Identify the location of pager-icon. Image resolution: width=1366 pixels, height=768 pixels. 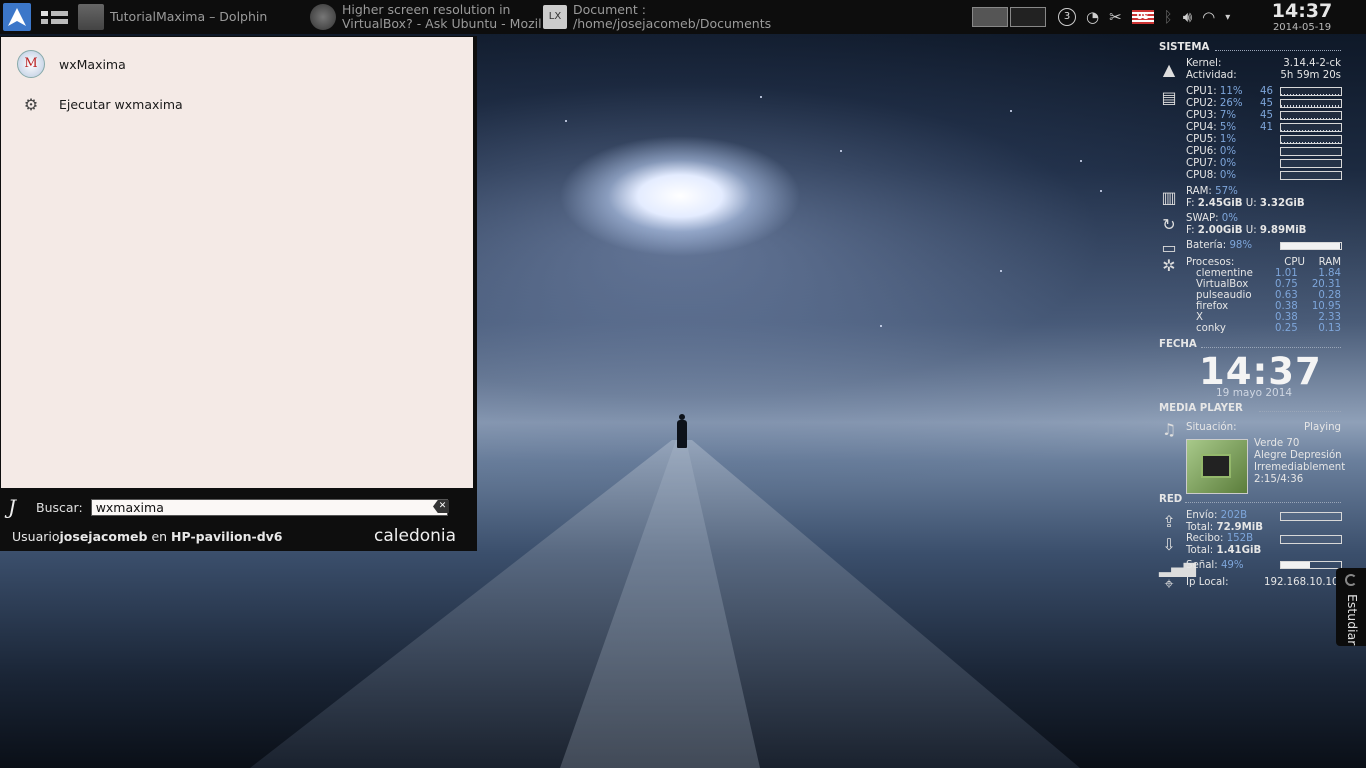
(54, 17).